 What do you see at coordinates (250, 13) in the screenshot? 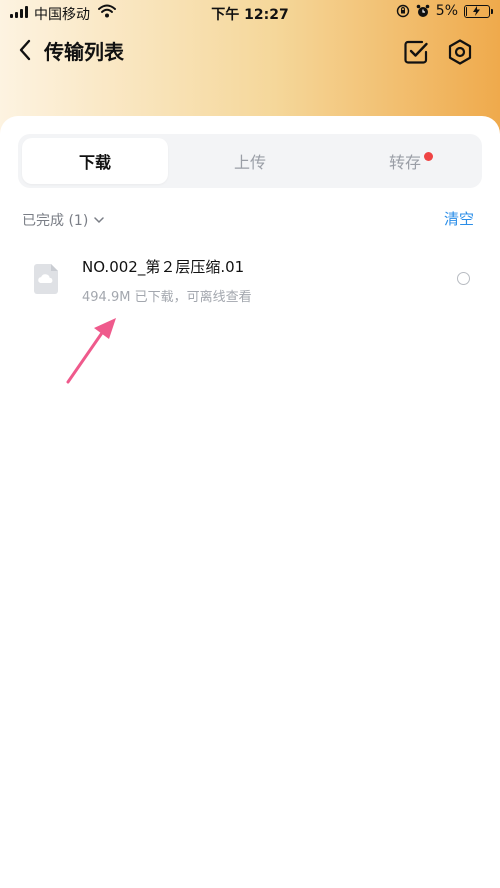
I see `status-bar: 中国移动 下午 12:27 5%` at bounding box center [250, 13].